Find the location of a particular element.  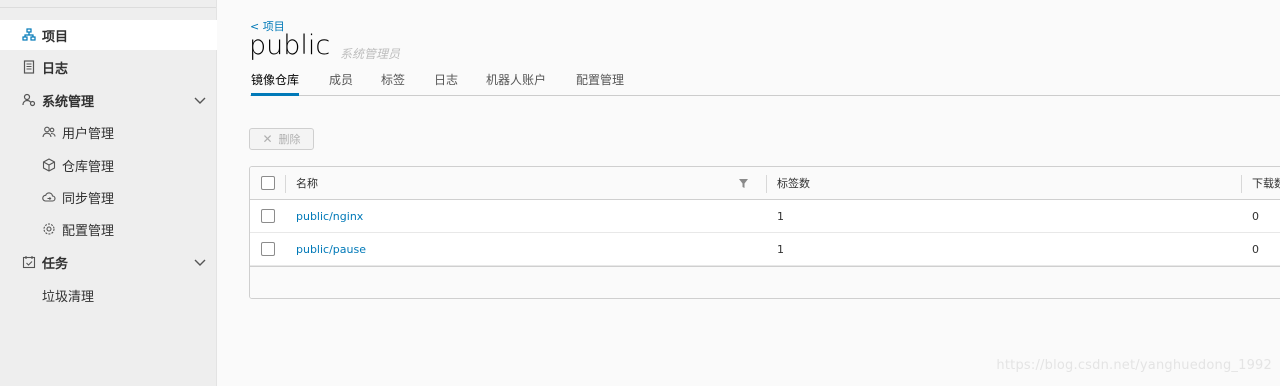

project-tabs: 镜像仓库 成员 标签 日志 机器人账户 配置管理 is located at coordinates (765, 83).